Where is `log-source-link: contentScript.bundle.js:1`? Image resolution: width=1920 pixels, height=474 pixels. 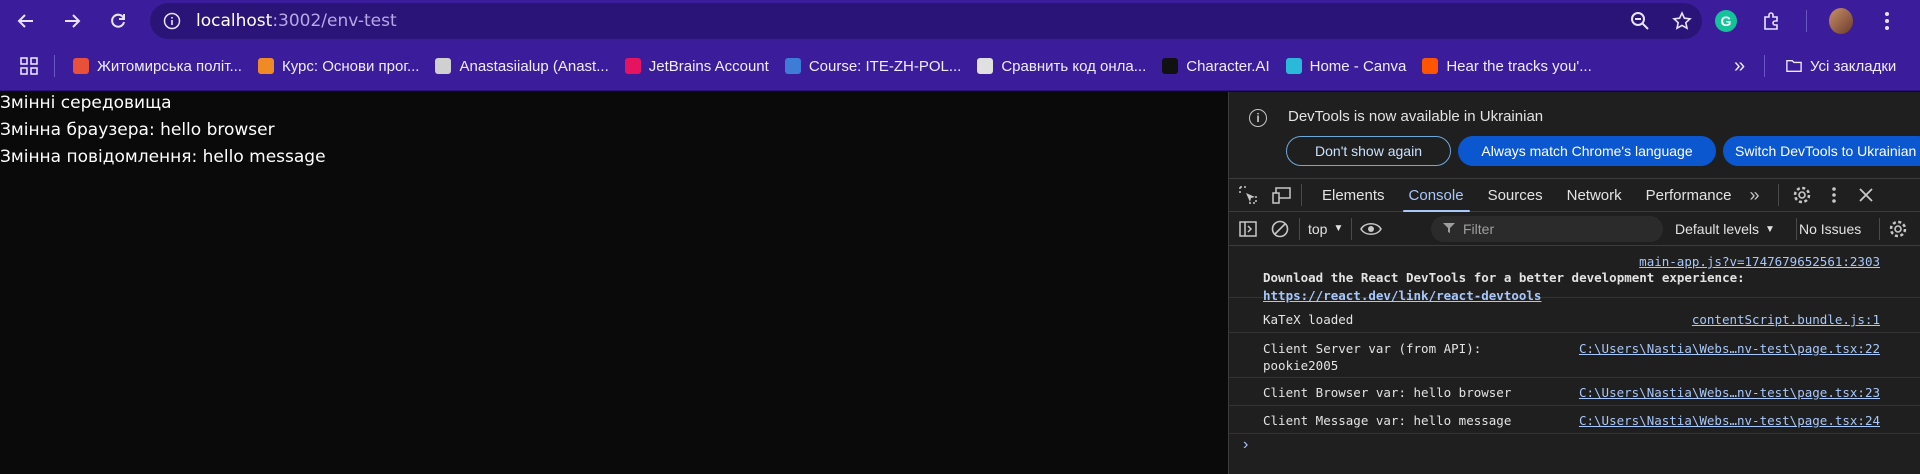 log-source-link: contentScript.bundle.js:1 is located at coordinates (1786, 319).